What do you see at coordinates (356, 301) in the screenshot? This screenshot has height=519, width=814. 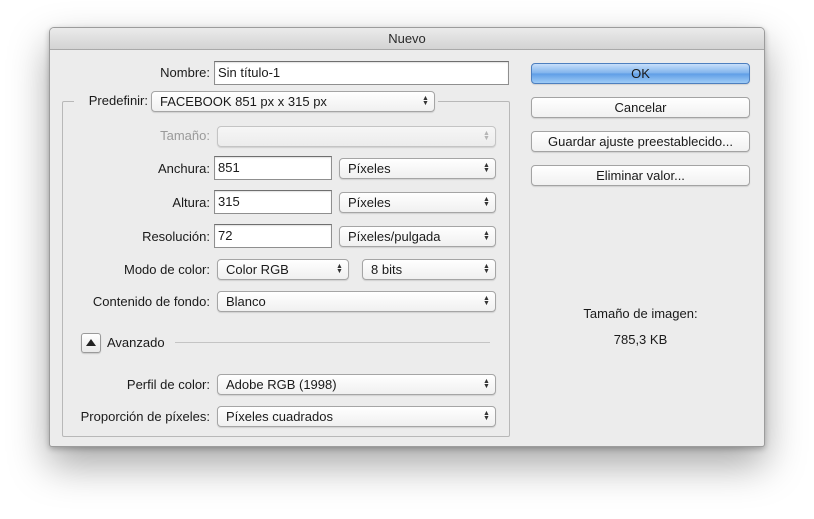 I see `background-contents-select: Blanco ▲ ▼` at bounding box center [356, 301].